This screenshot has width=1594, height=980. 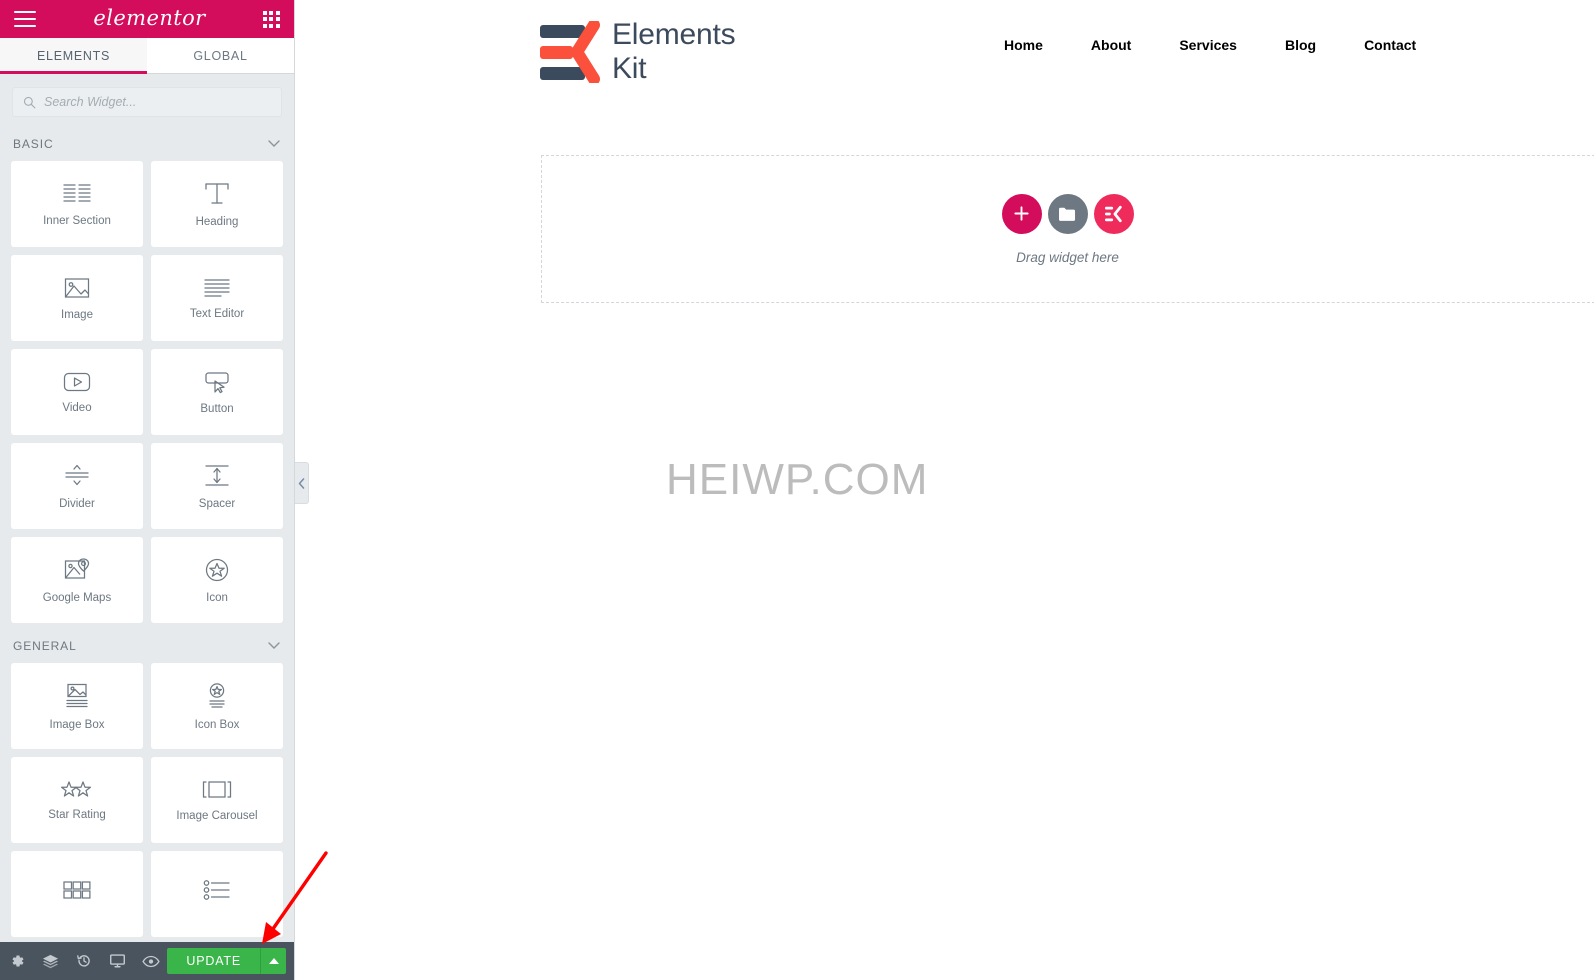 I want to click on widget-label: Icon, so click(x=217, y=597).